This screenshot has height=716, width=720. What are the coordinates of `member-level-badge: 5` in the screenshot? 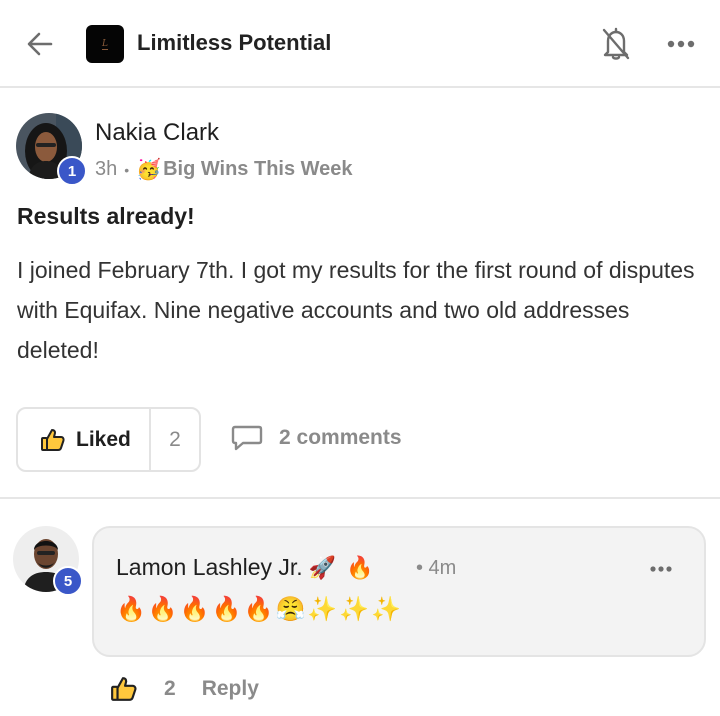 It's located at (68, 581).